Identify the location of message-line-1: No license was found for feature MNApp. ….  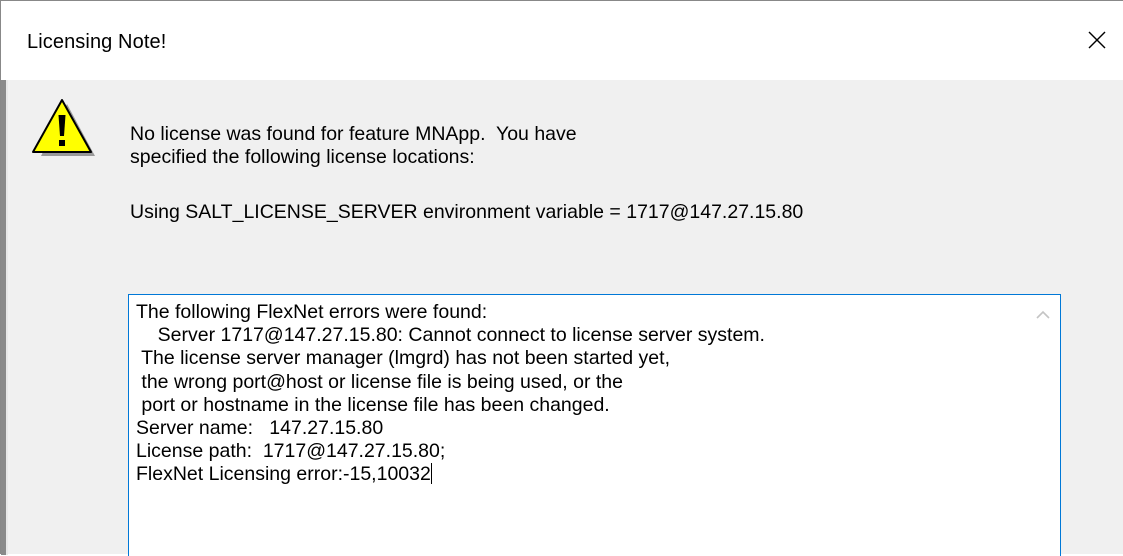
(353, 134).